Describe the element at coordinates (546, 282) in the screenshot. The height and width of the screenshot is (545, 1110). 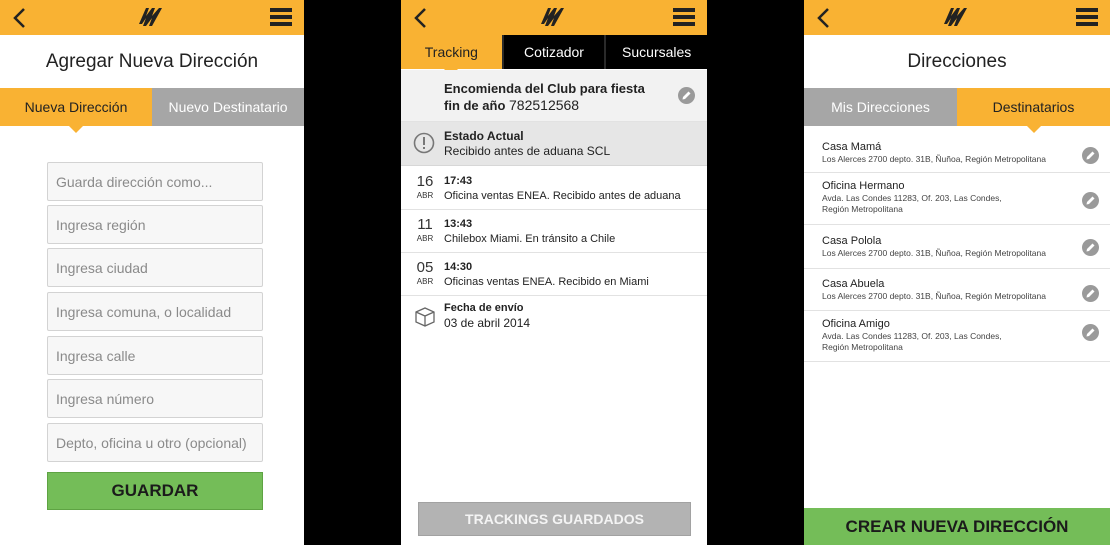
I see `event-description: Oficinas ventas ENEA. Recibido en Miami` at that location.